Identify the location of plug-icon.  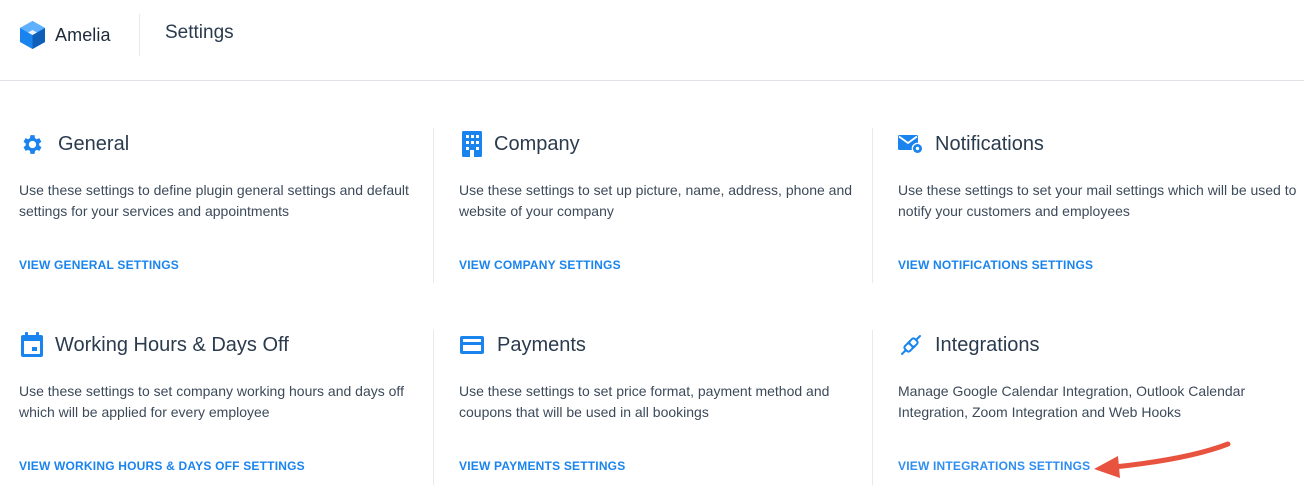
(911, 345).